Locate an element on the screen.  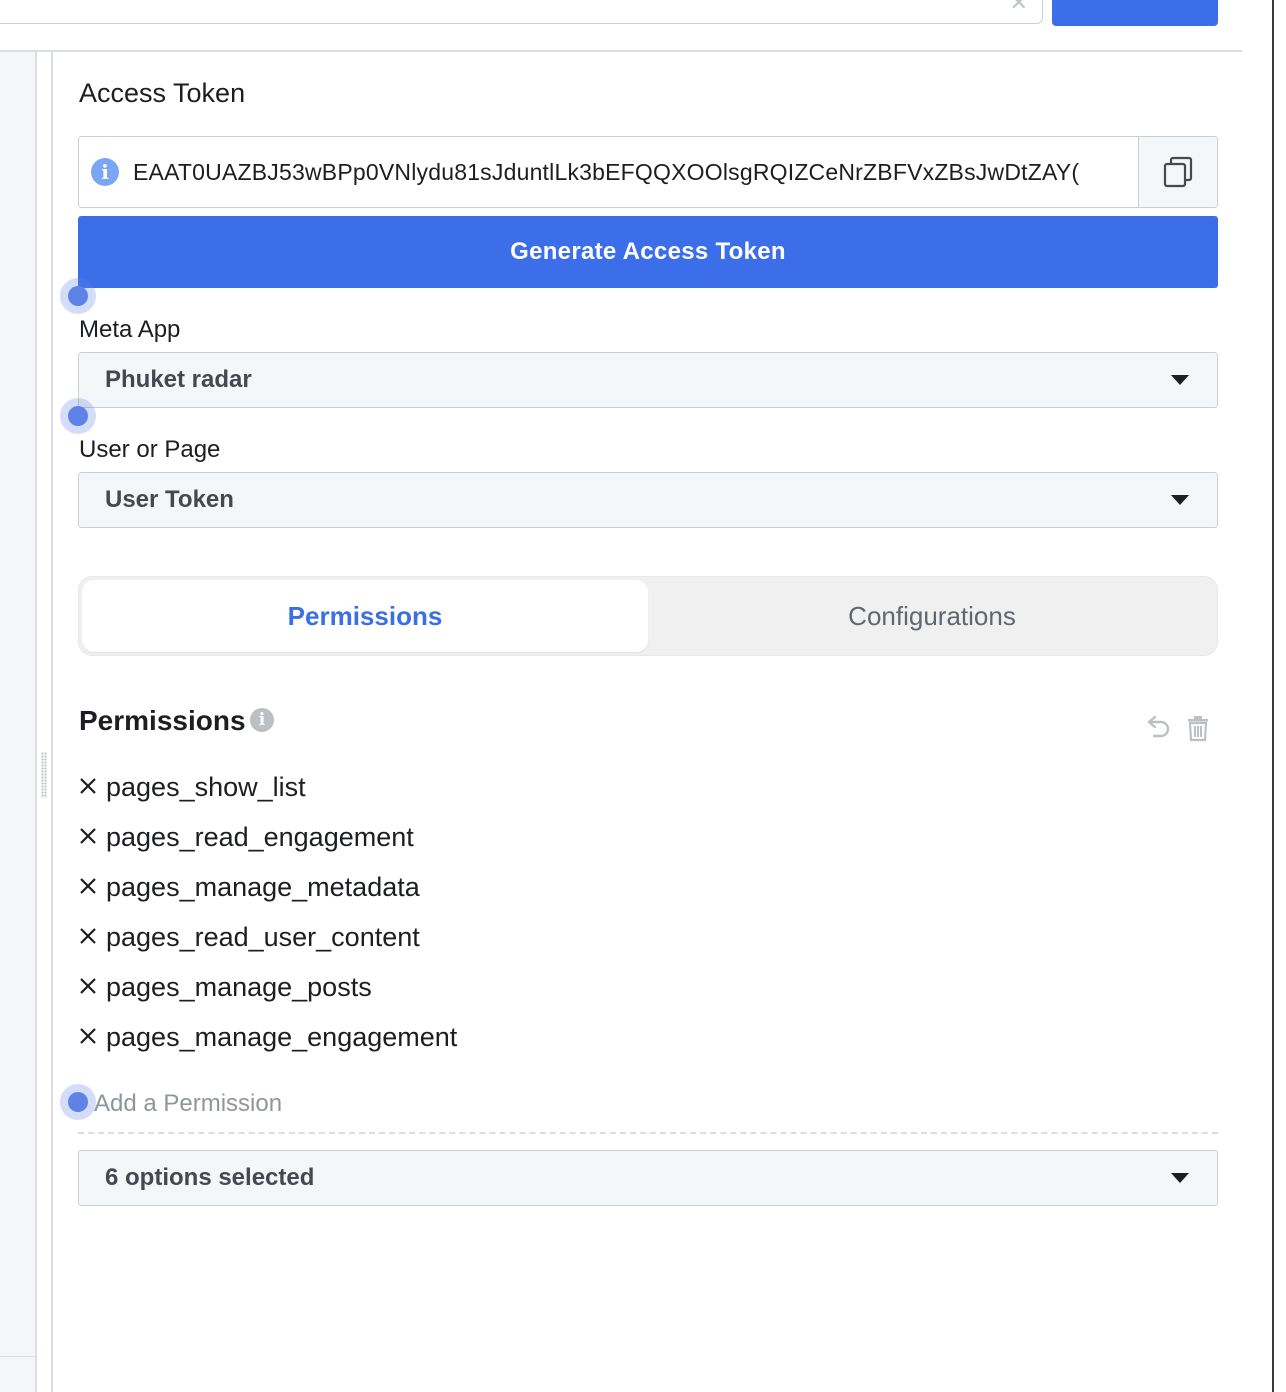
user-or-page-select: User Token is located at coordinates (648, 500).